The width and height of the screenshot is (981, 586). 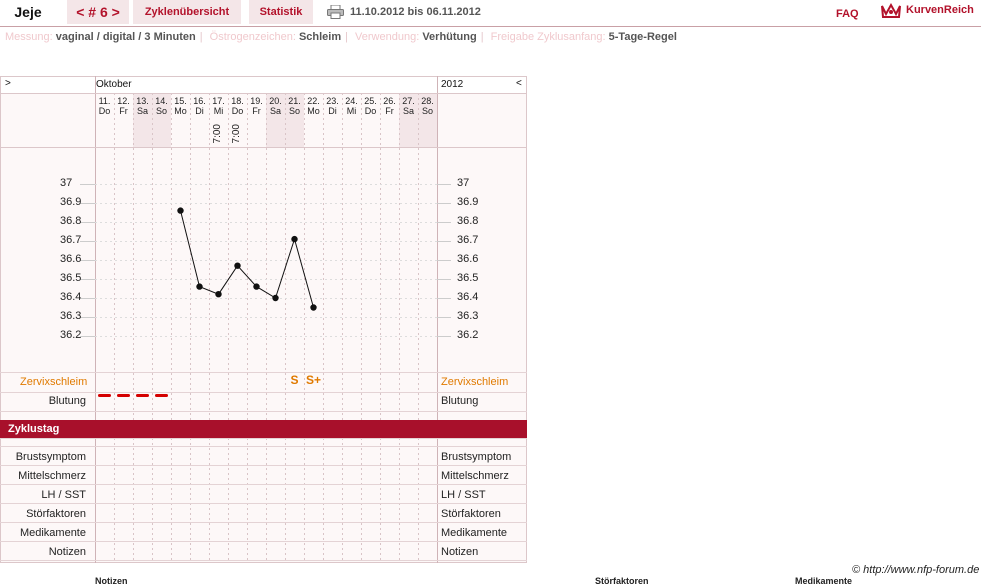 I want to click on weekday-label: Di, so click(x=332, y=111).